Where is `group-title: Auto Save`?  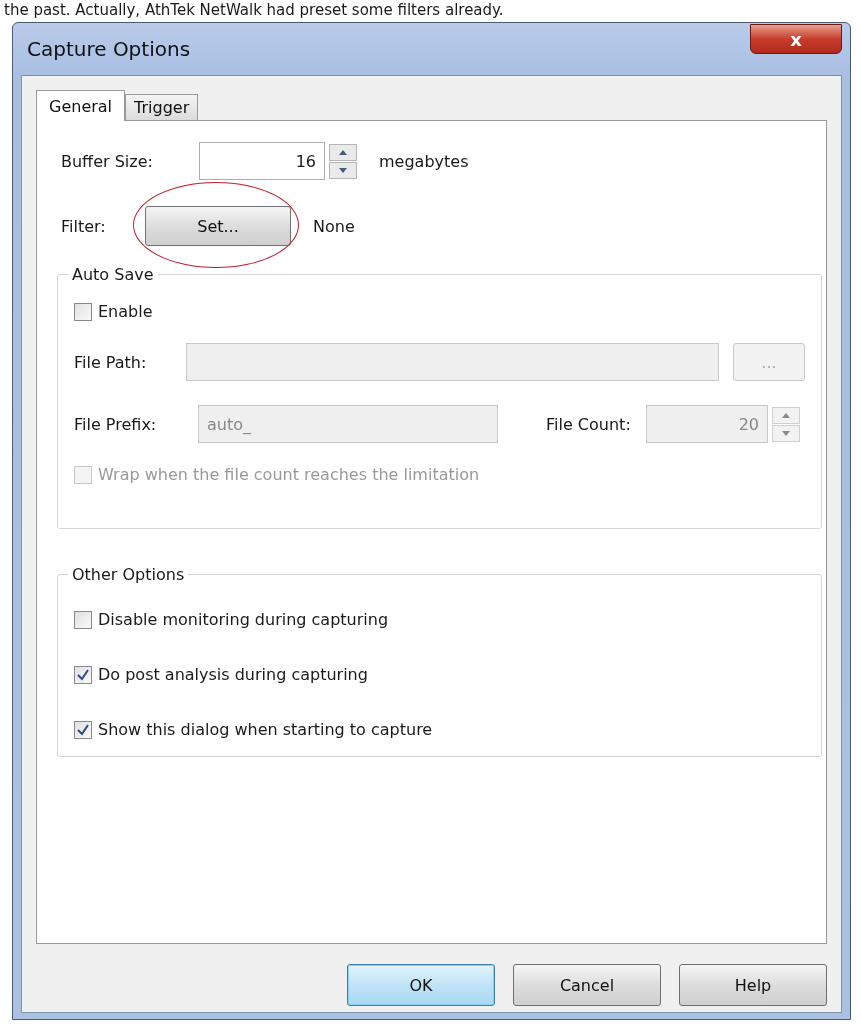 group-title: Auto Save is located at coordinates (113, 274).